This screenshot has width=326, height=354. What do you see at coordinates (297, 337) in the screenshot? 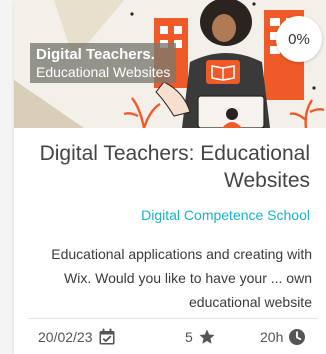
I see `clock-icon` at bounding box center [297, 337].